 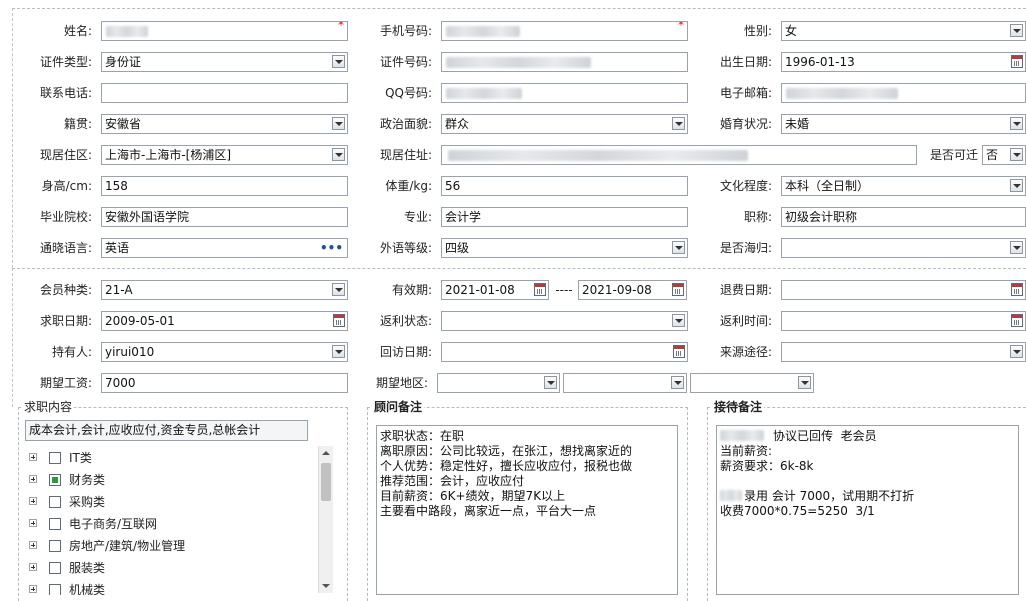 I want to click on tel-input, so click(x=224, y=93).